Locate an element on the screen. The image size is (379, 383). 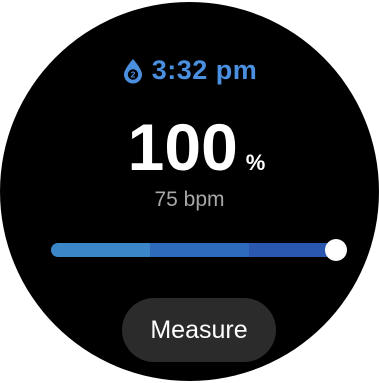
level-indicator-thumb is located at coordinates (336, 250).